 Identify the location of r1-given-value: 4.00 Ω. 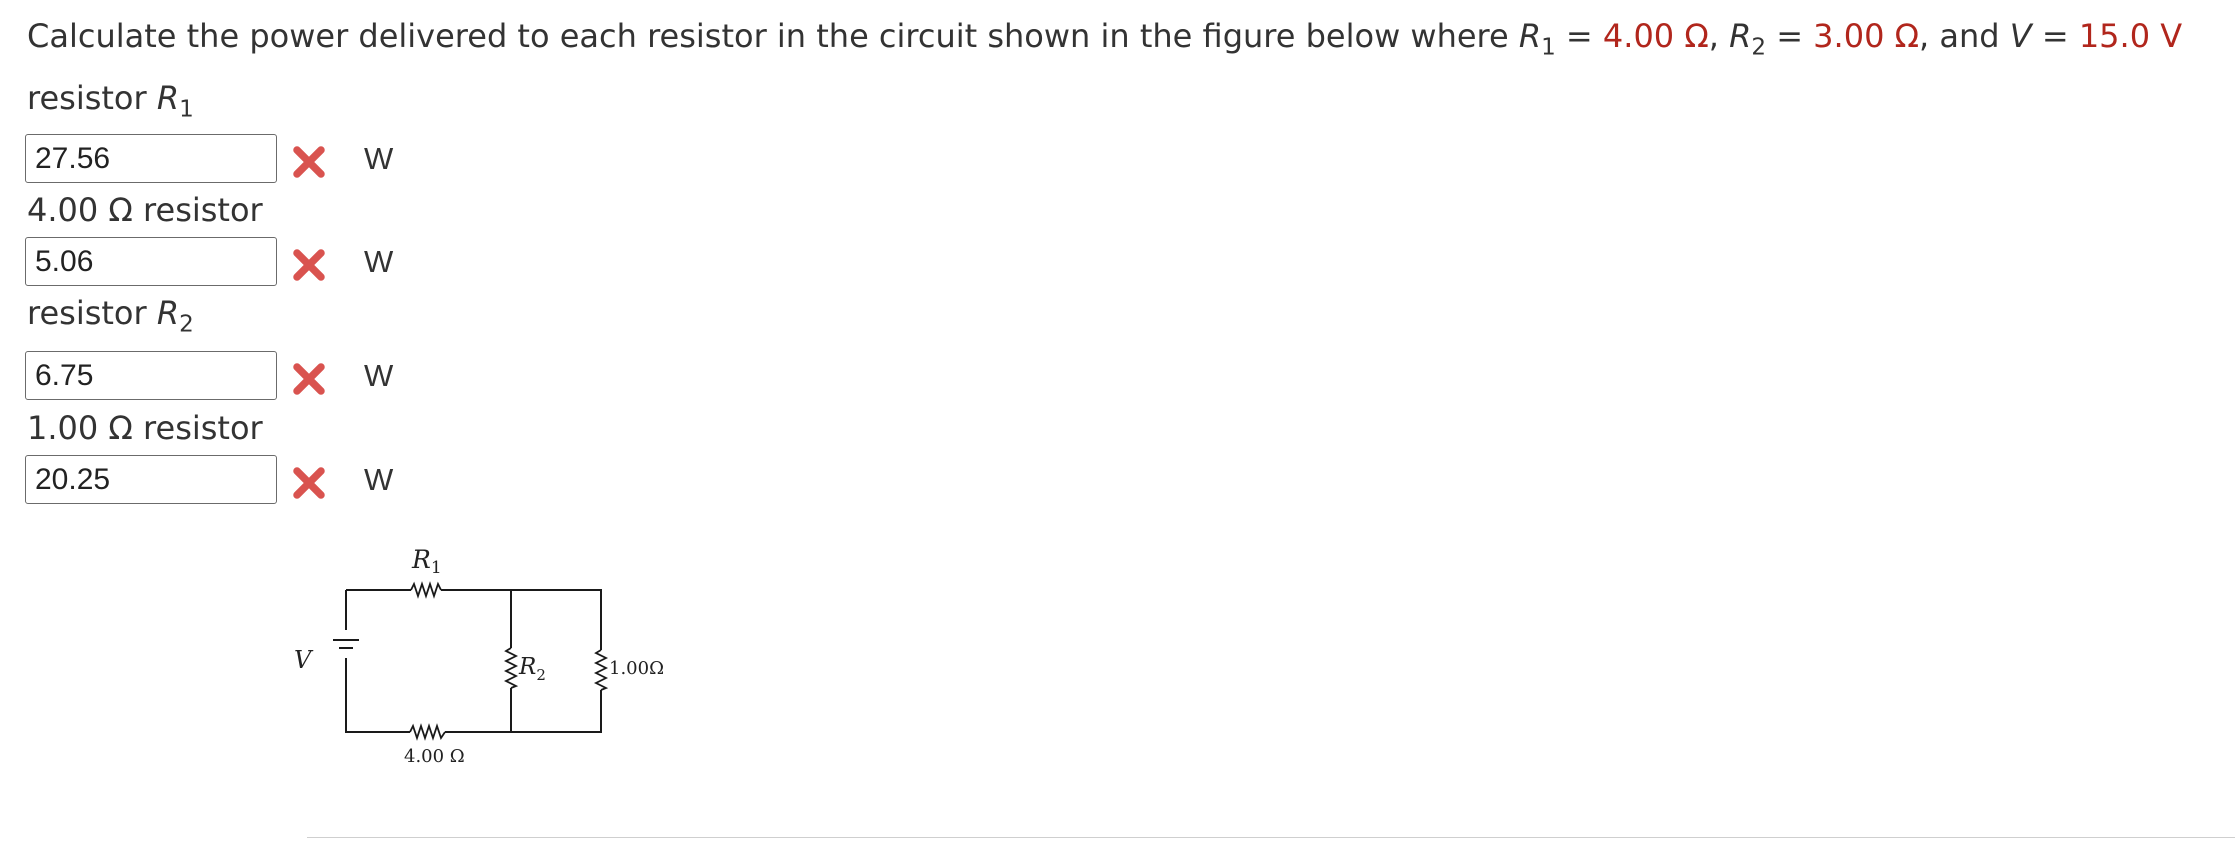
(1655, 36).